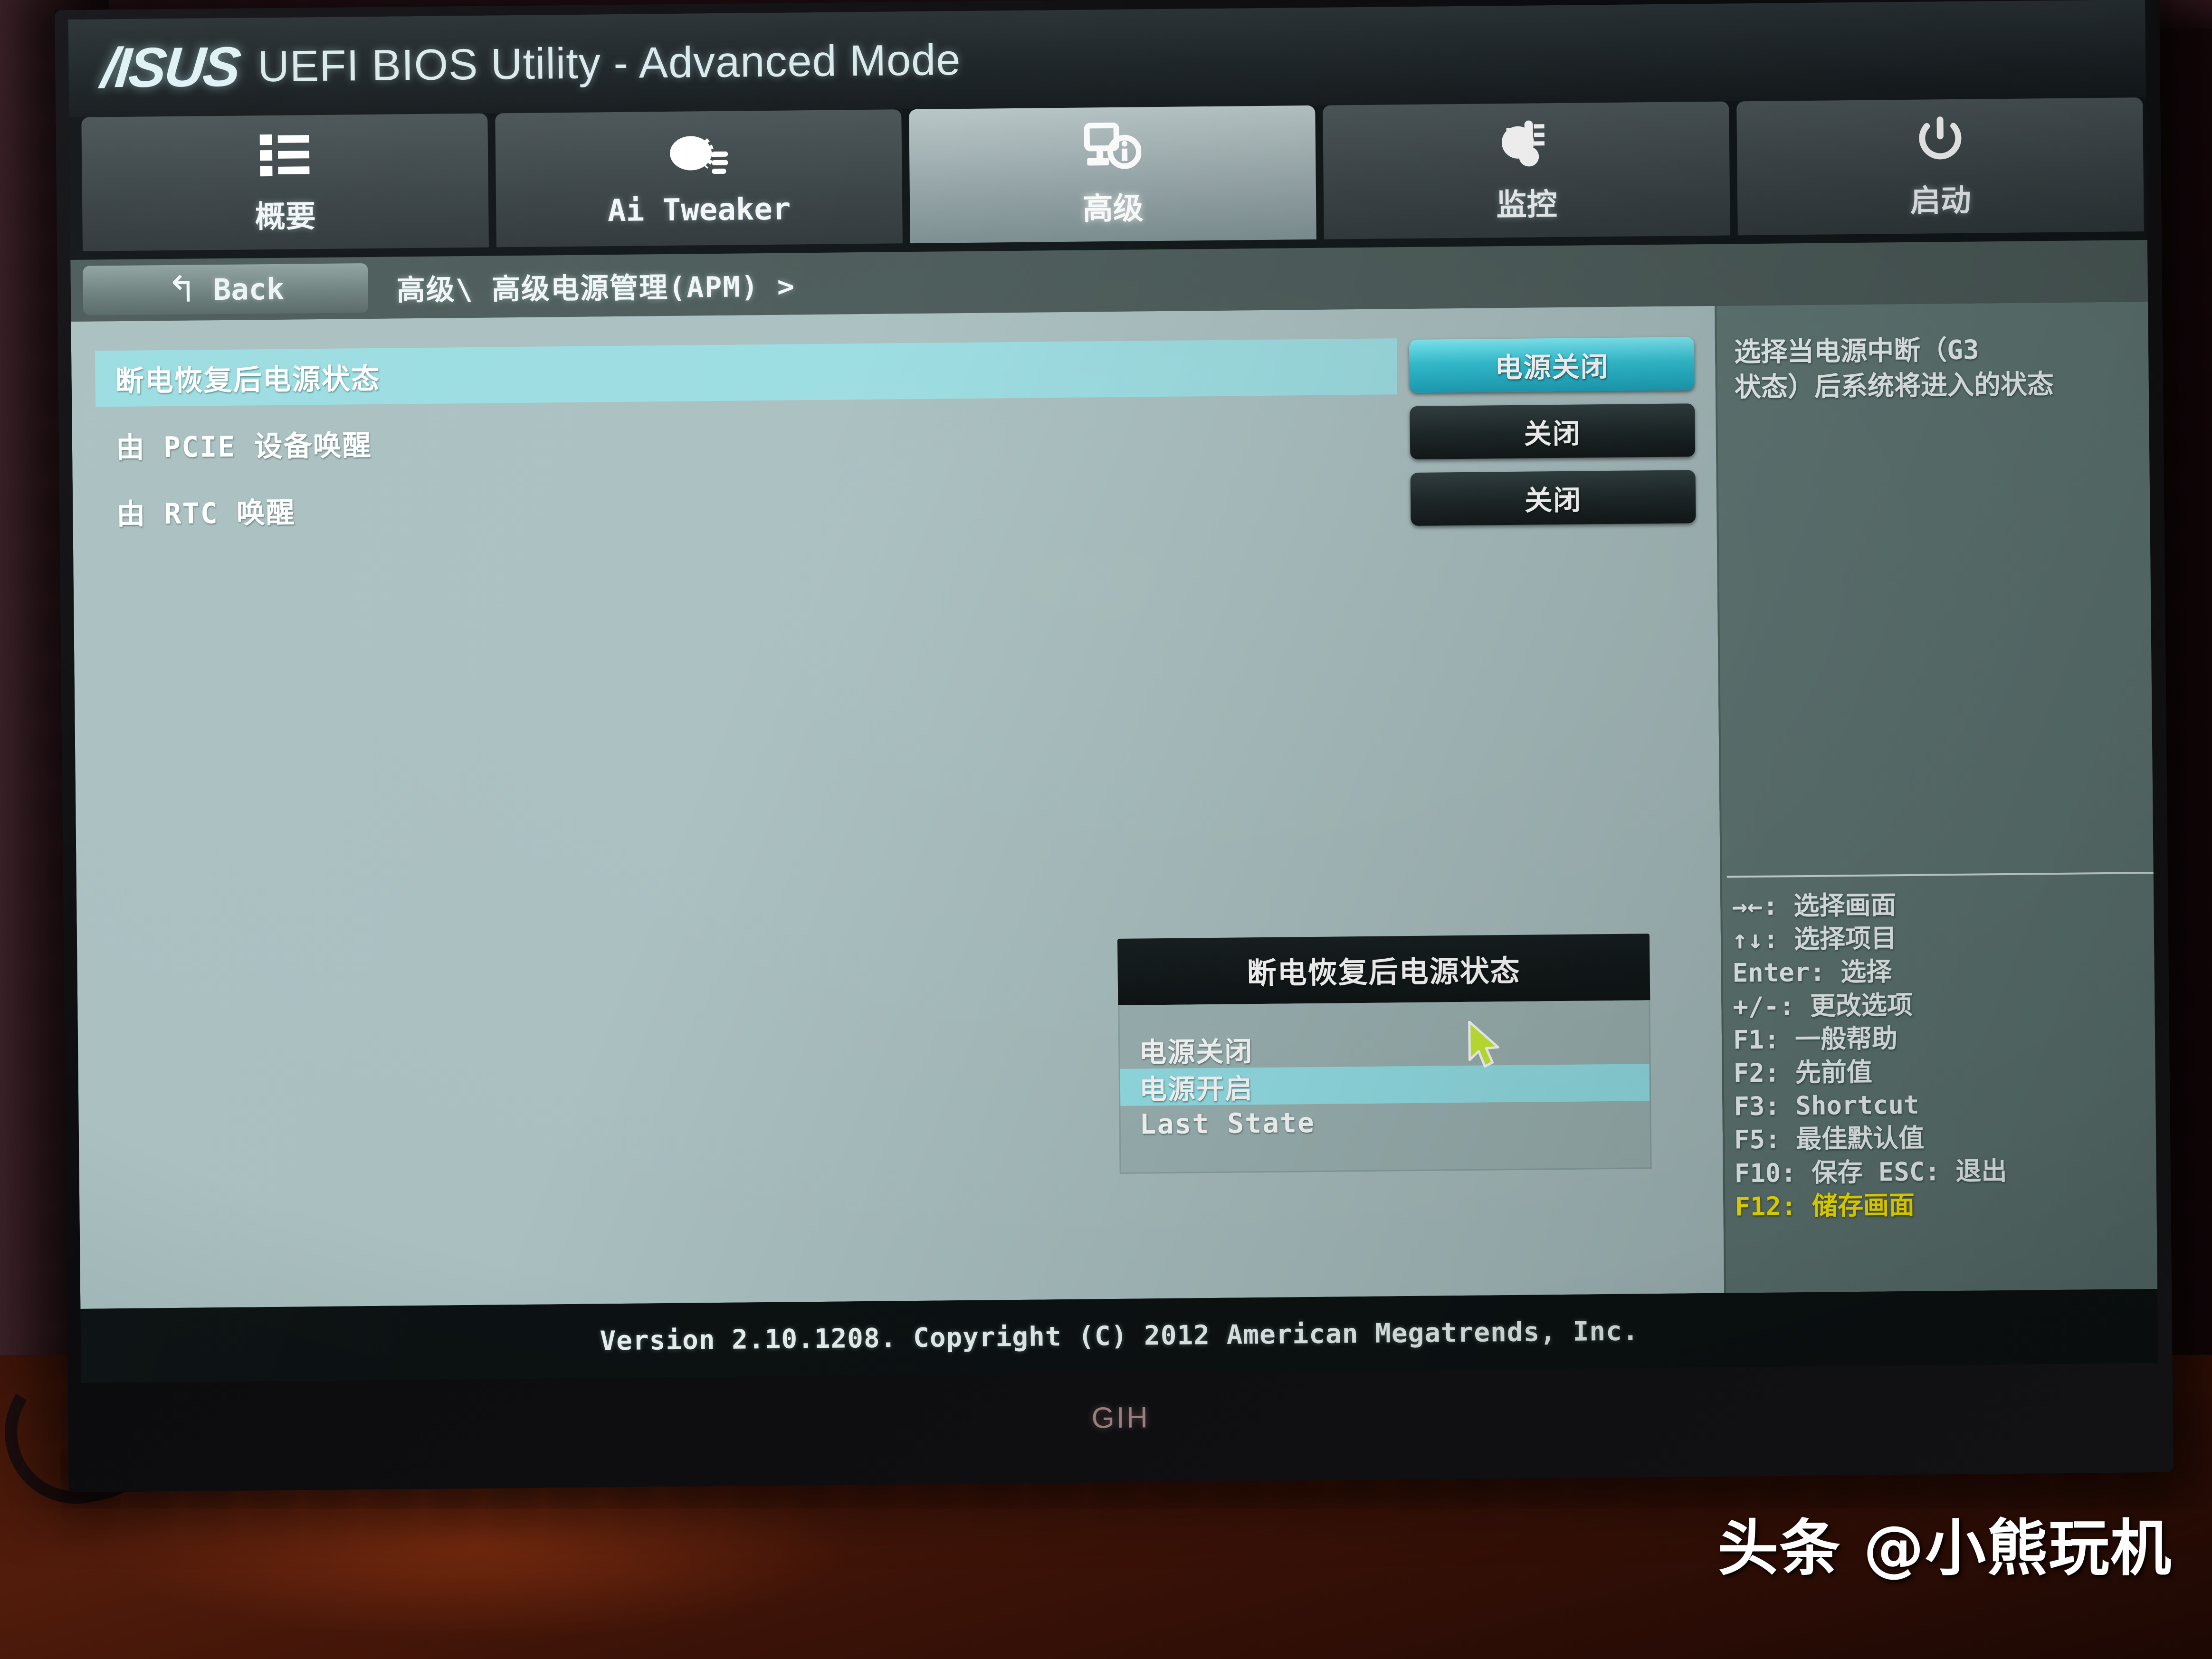  What do you see at coordinates (747, 506) in the screenshot?
I see `setting-label-wrap: 由 RTC 唤醒` at bounding box center [747, 506].